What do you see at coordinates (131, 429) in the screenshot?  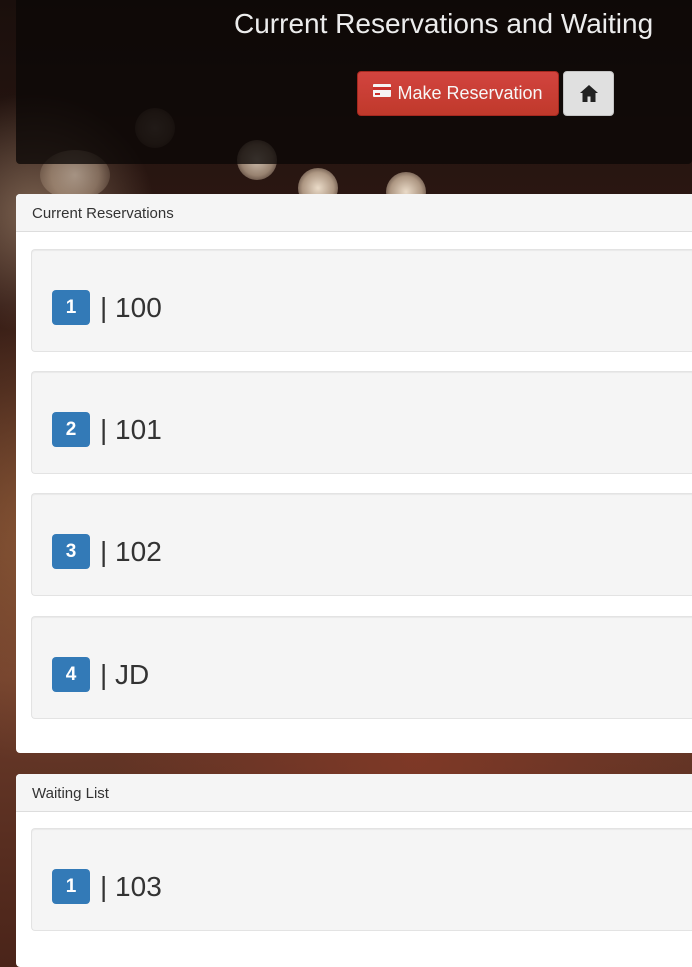 I see `reservation-label: | 101` at bounding box center [131, 429].